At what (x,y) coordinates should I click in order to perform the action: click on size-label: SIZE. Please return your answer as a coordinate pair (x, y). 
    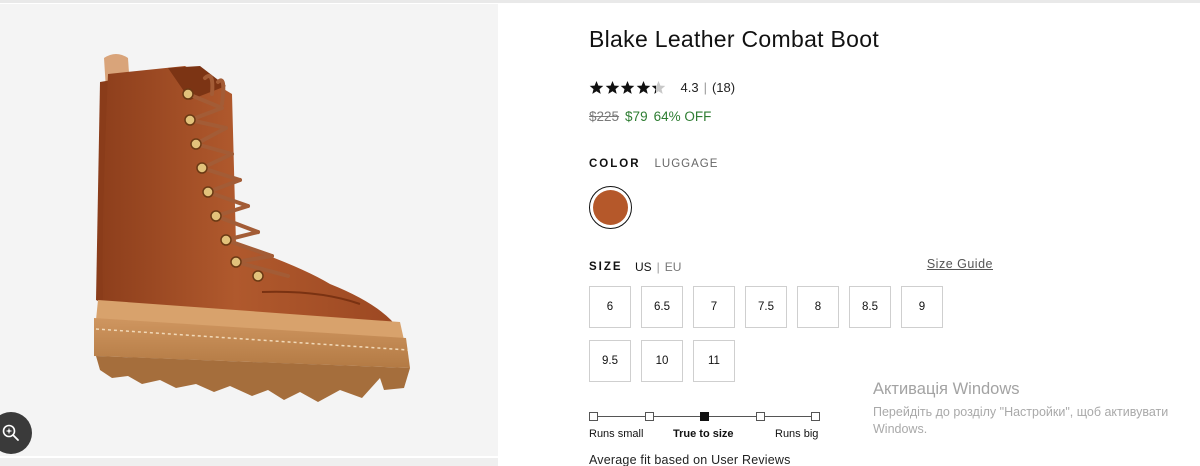
    Looking at the image, I should click on (606, 267).